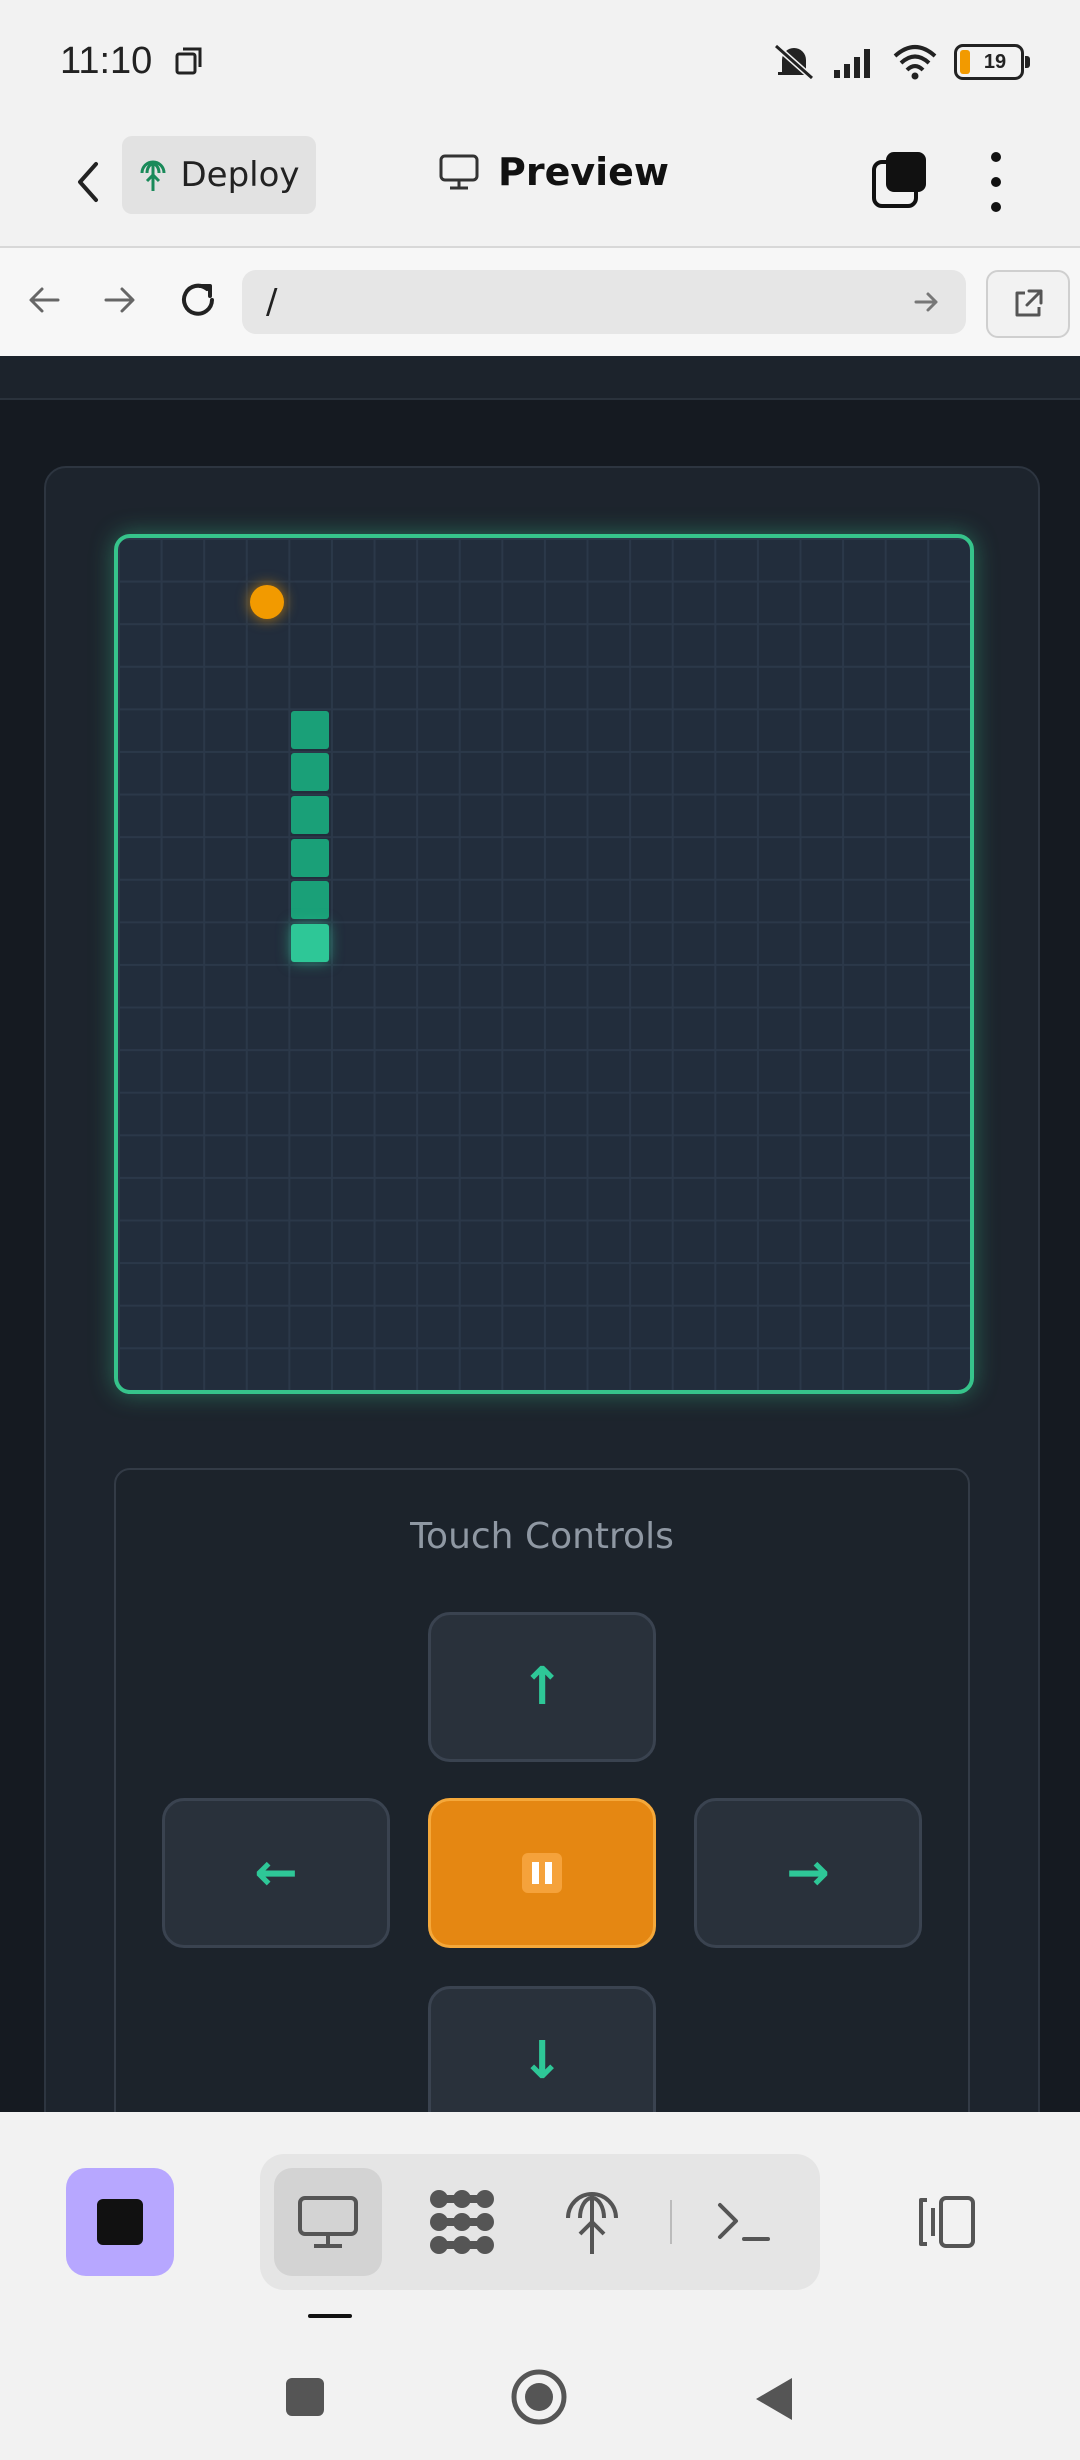  I want to click on more-options-button, so click(996, 182).